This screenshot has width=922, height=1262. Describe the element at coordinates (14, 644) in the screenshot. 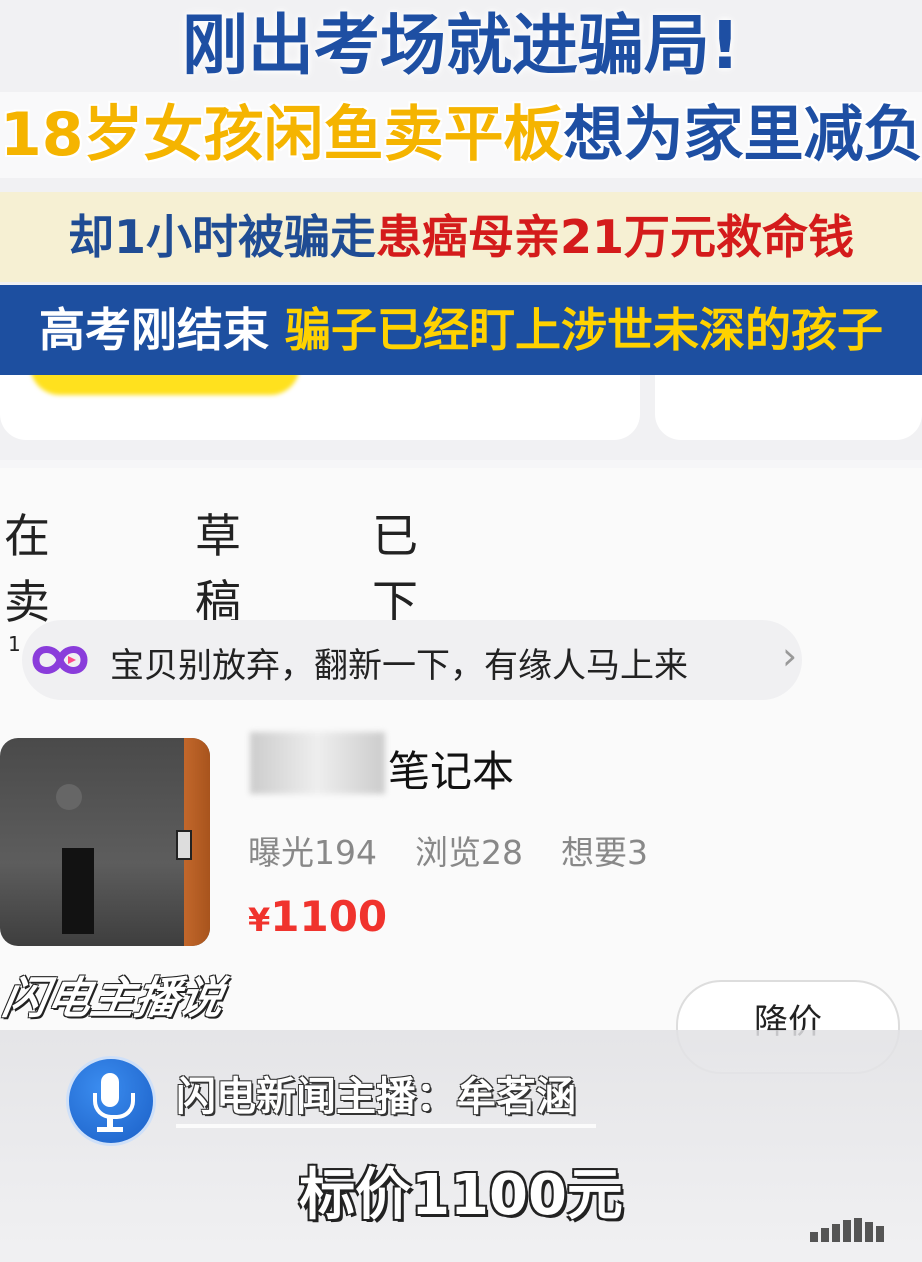

I see `tab-on-sale-count: 1` at that location.